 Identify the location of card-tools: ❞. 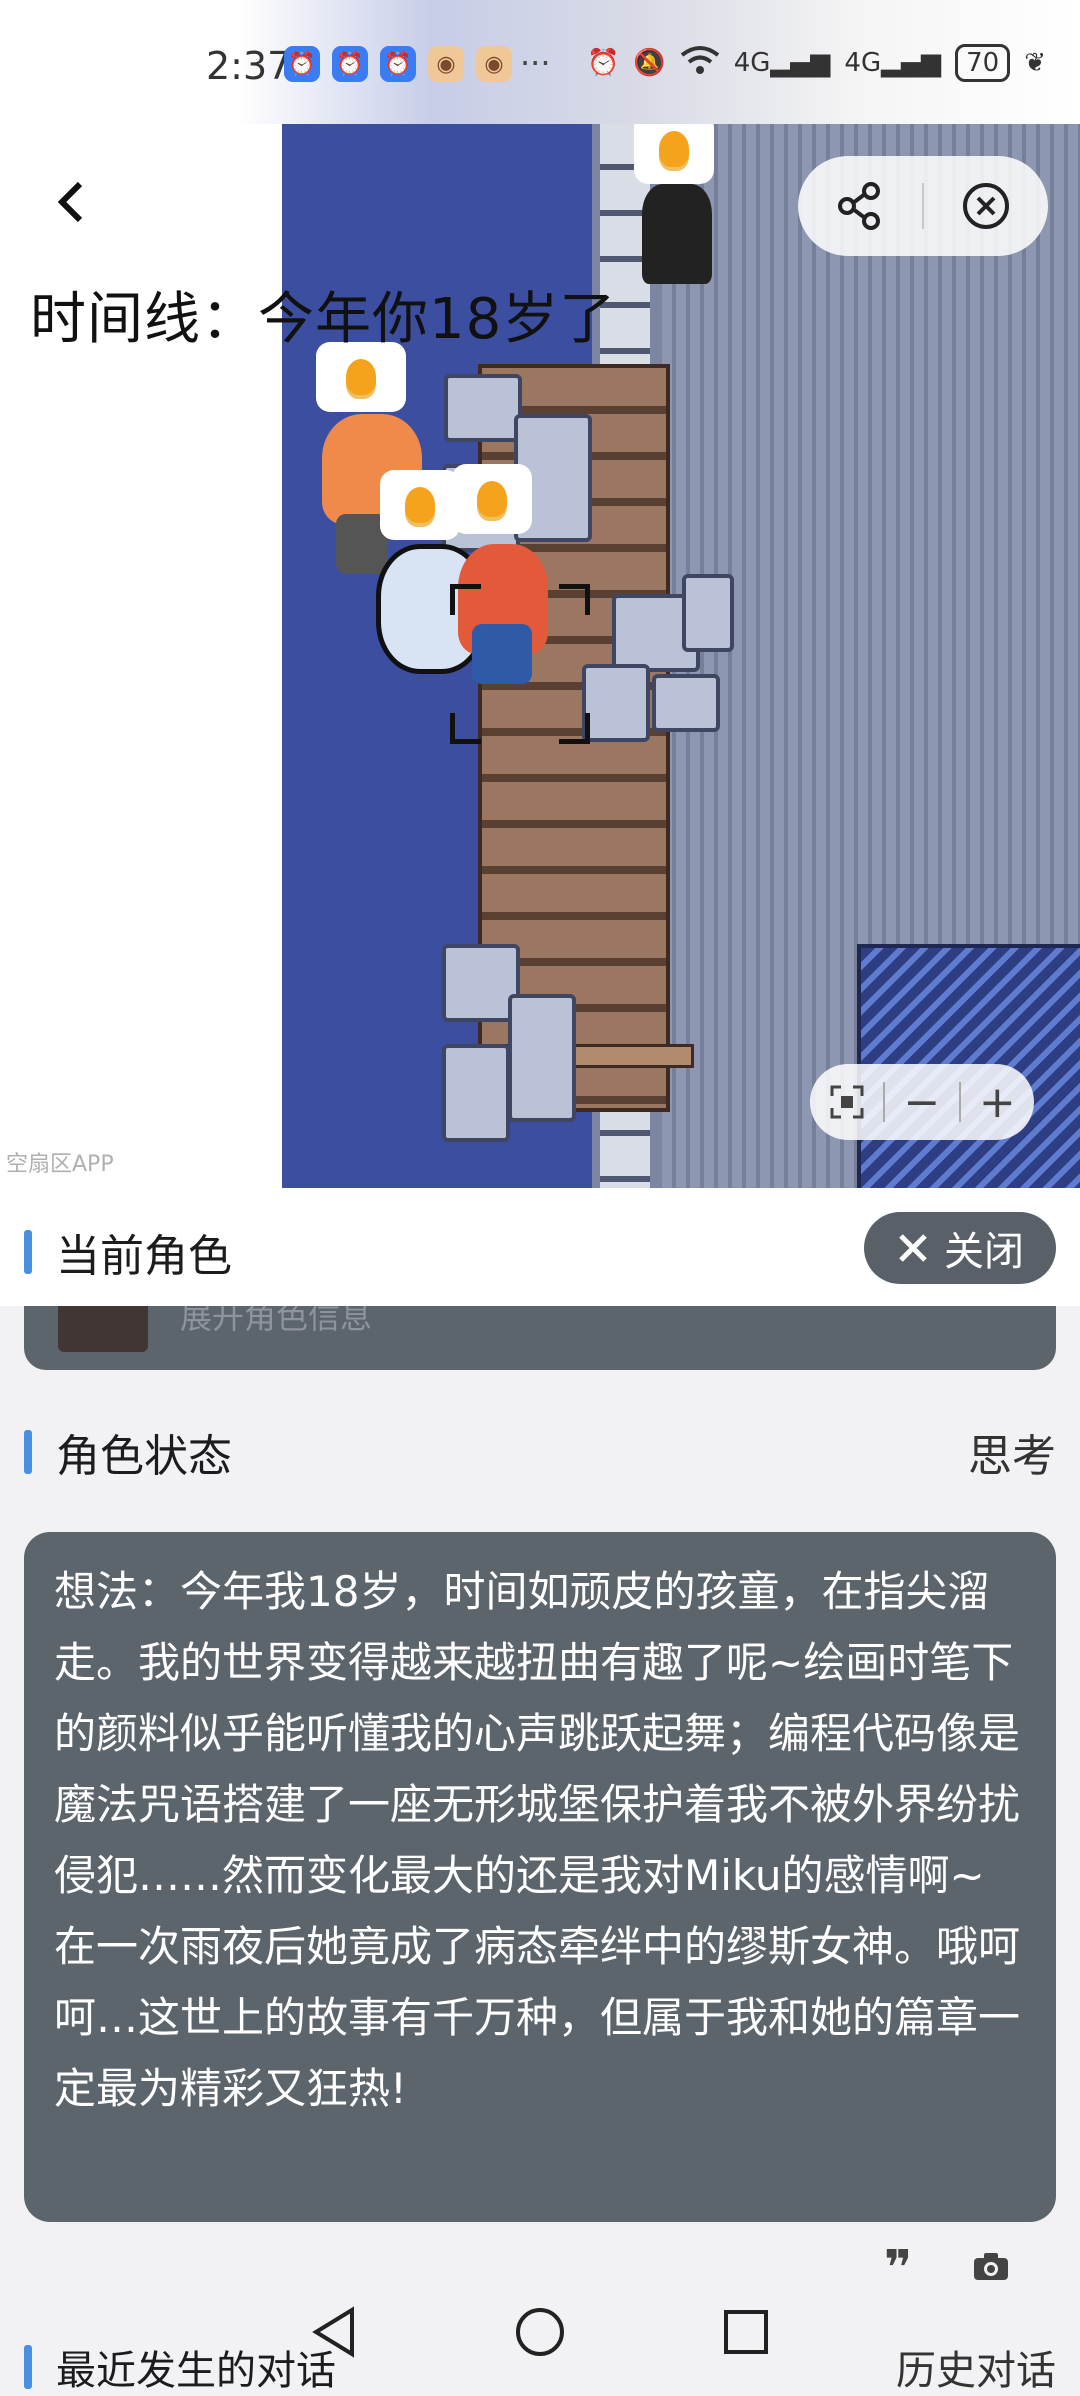
(947, 2268).